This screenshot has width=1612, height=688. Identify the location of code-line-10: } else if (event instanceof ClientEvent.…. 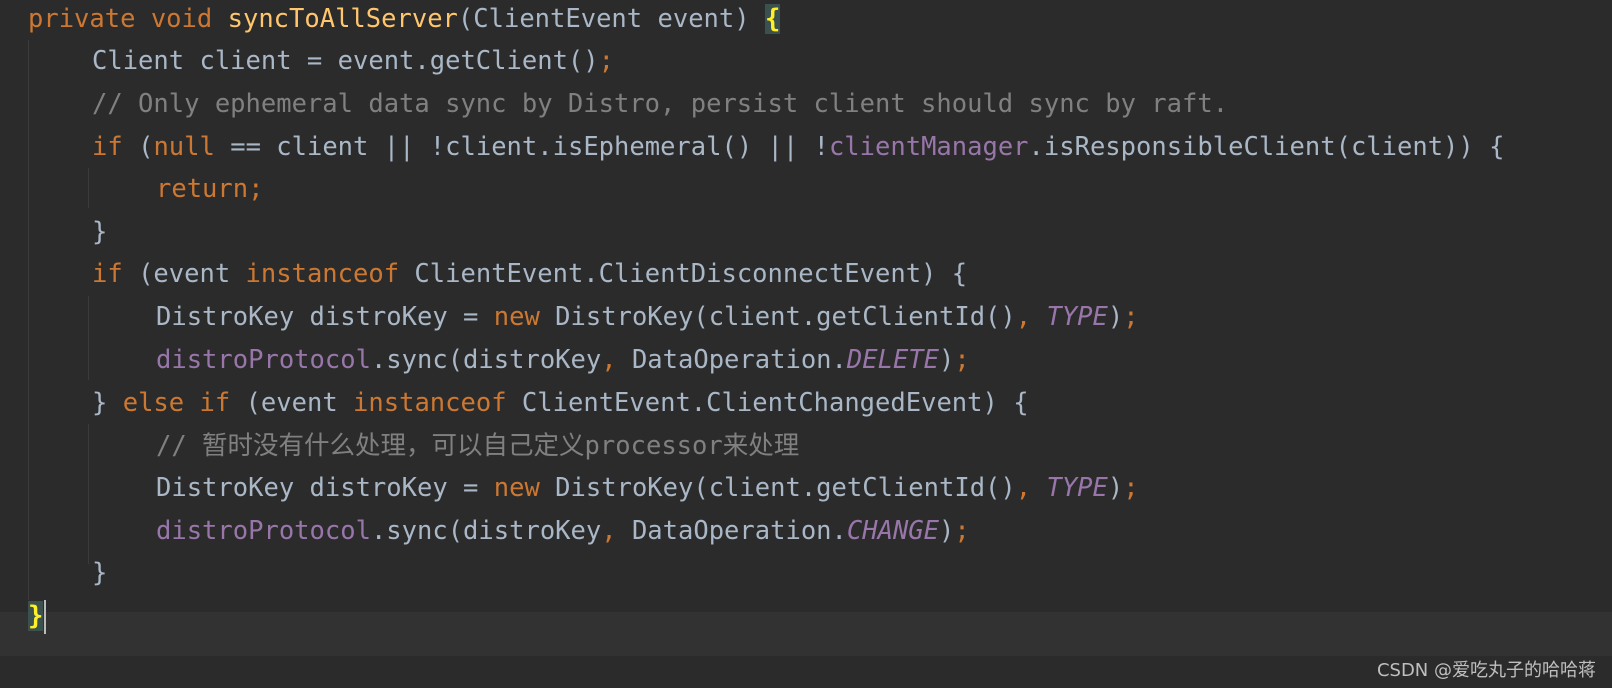
(528, 406).